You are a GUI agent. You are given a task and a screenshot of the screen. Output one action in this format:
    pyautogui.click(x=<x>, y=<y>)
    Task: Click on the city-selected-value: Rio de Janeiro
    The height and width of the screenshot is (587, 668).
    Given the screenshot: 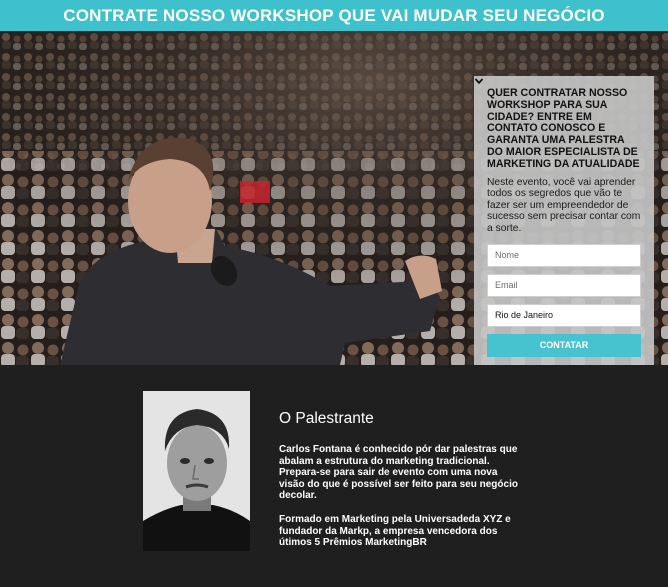 What is the action you would take?
    pyautogui.click(x=524, y=314)
    